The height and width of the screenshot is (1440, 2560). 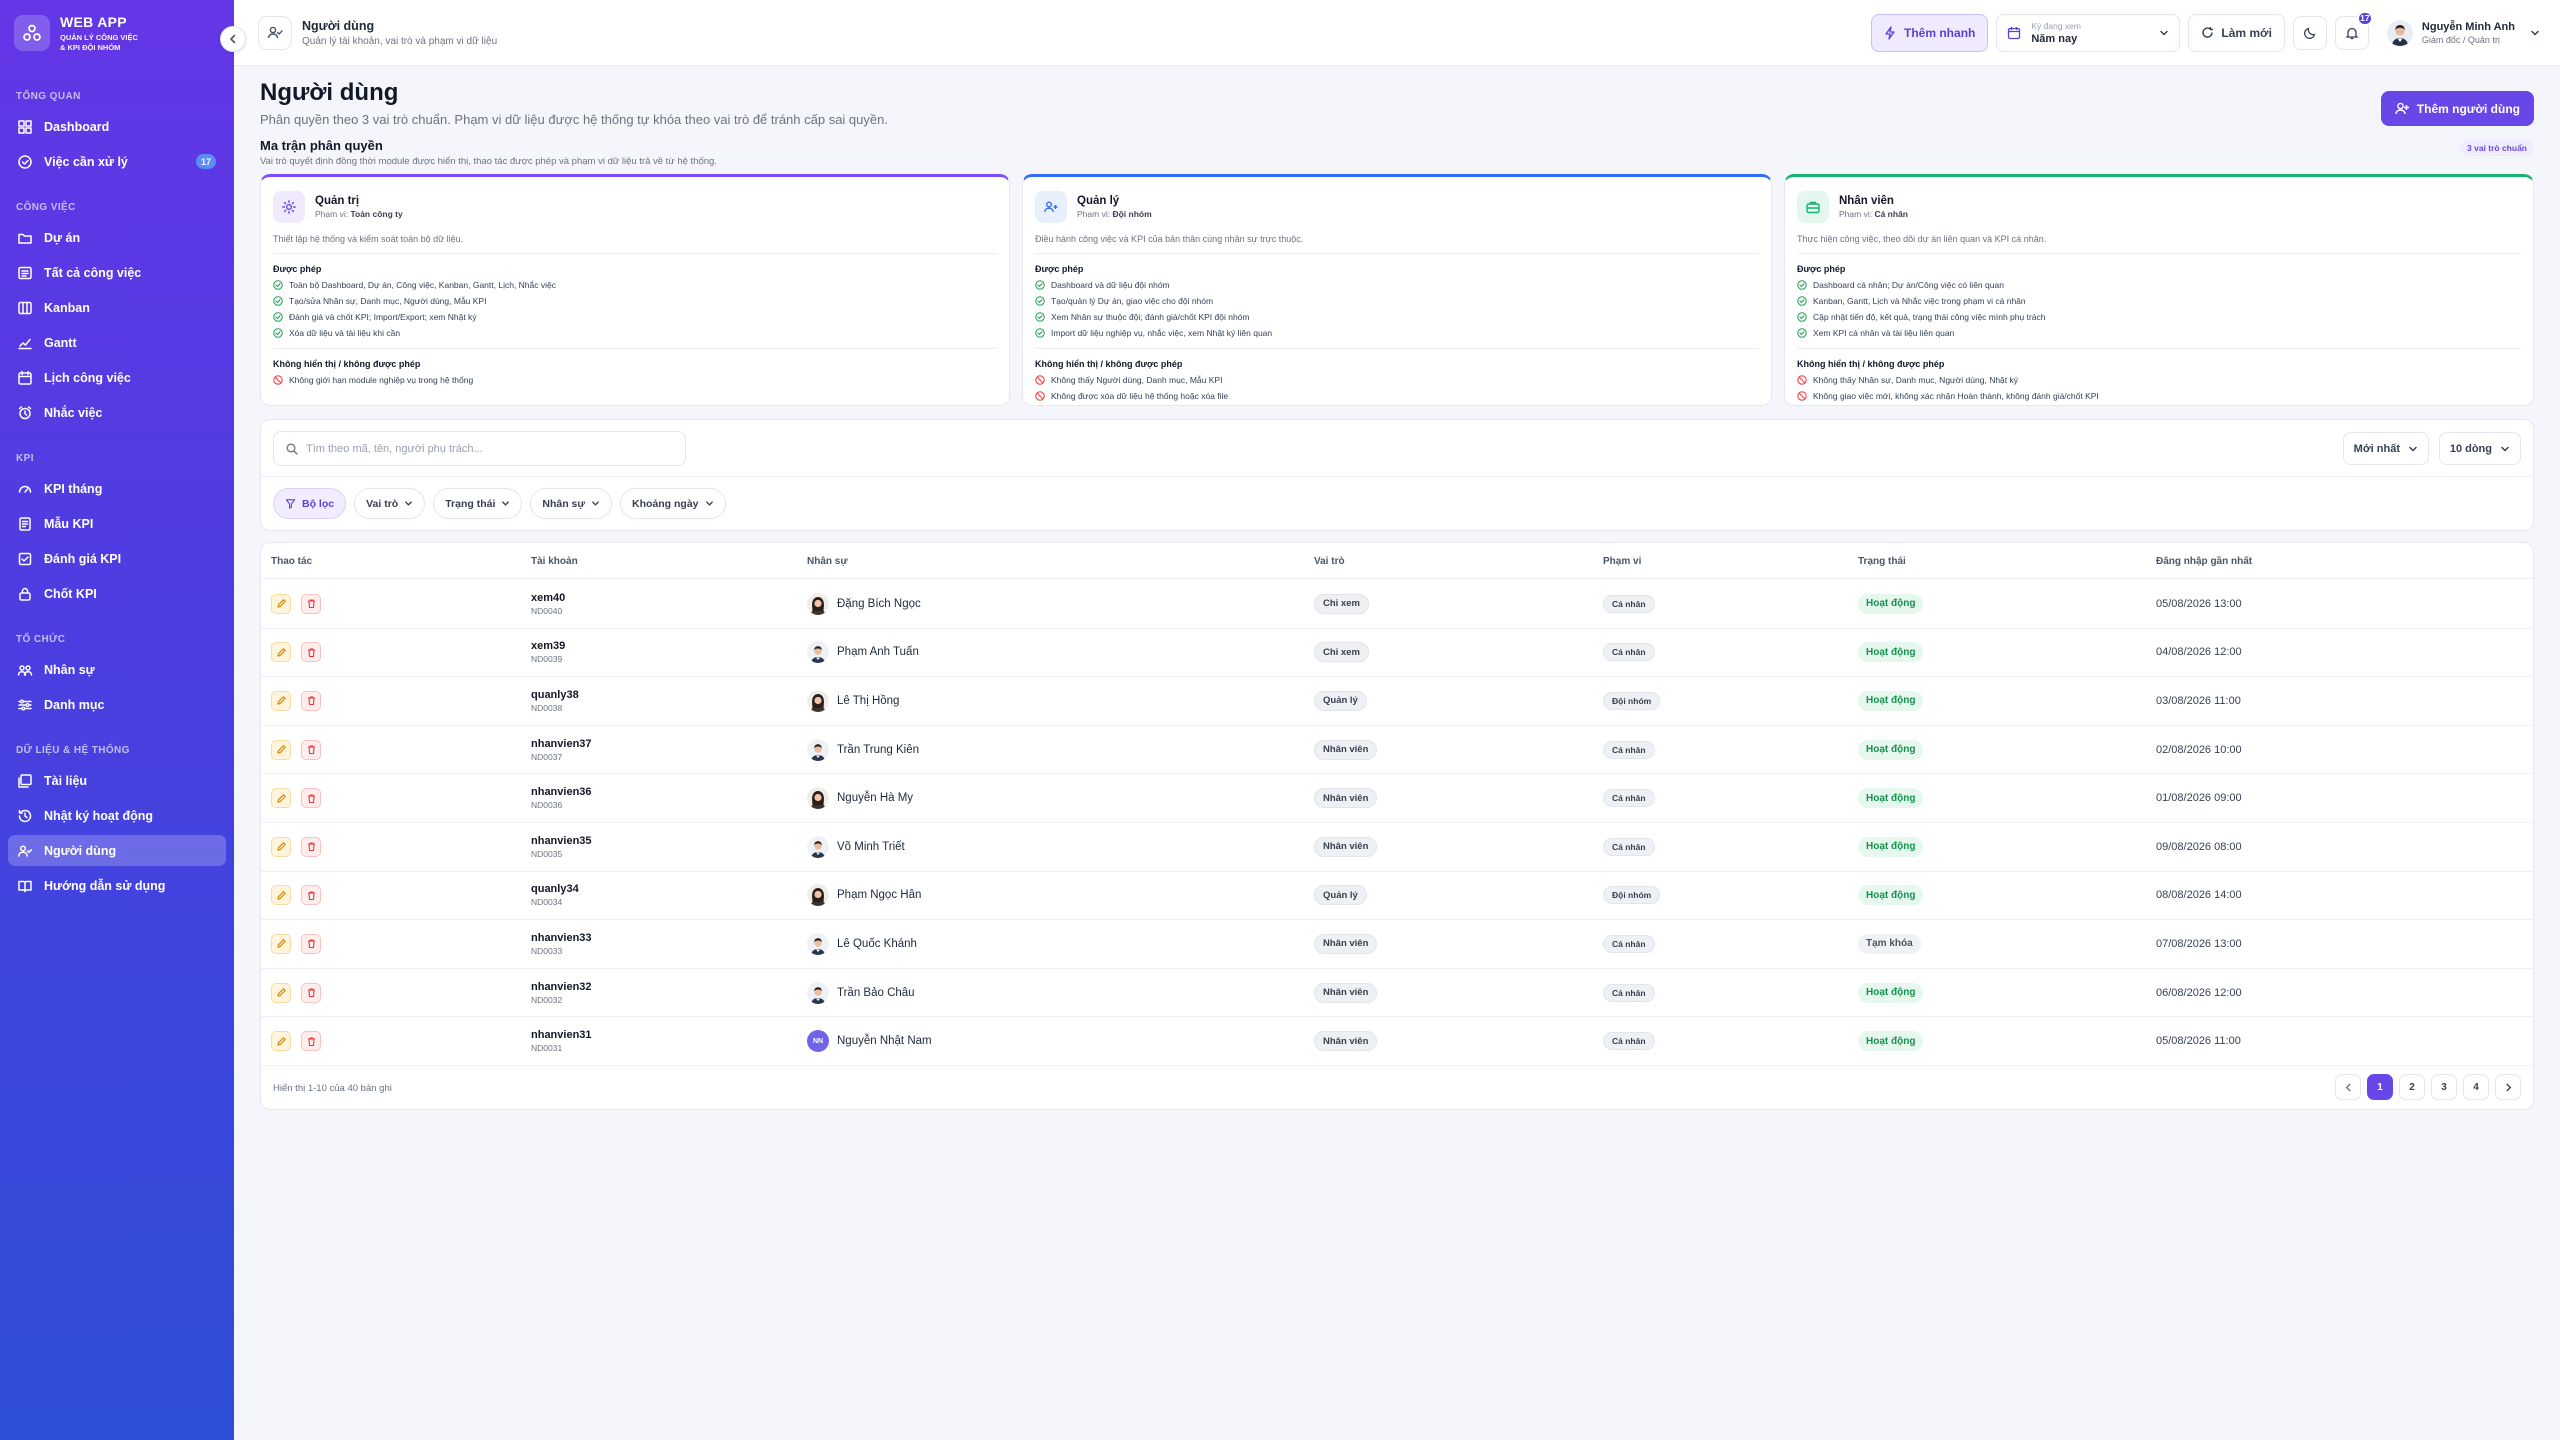 I want to click on sidebar-item-calendar: Lịch công việc, so click(x=117, y=377).